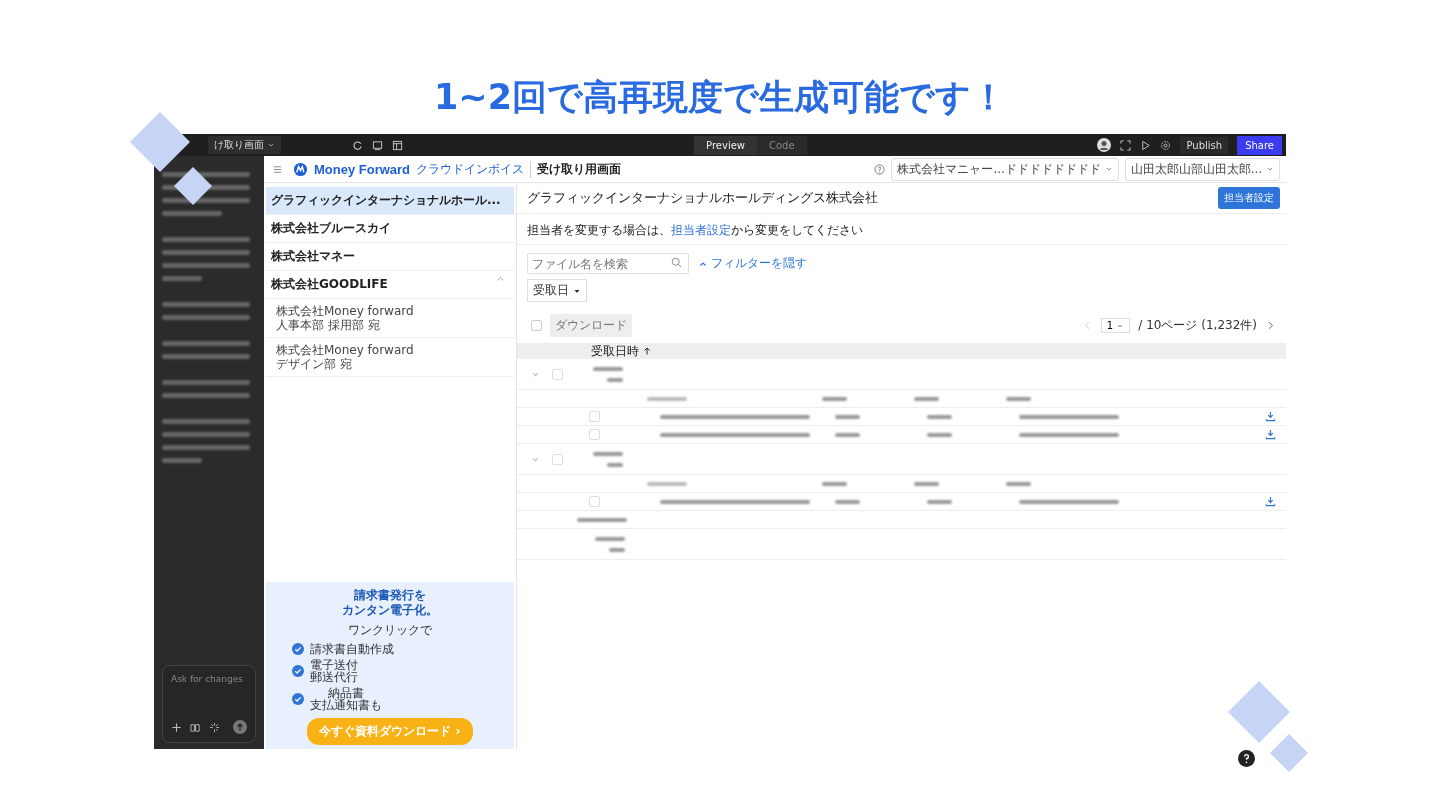 The image size is (1440, 810). What do you see at coordinates (557, 290) in the screenshot?
I see `date-filter-dropdown: 受取日` at bounding box center [557, 290].